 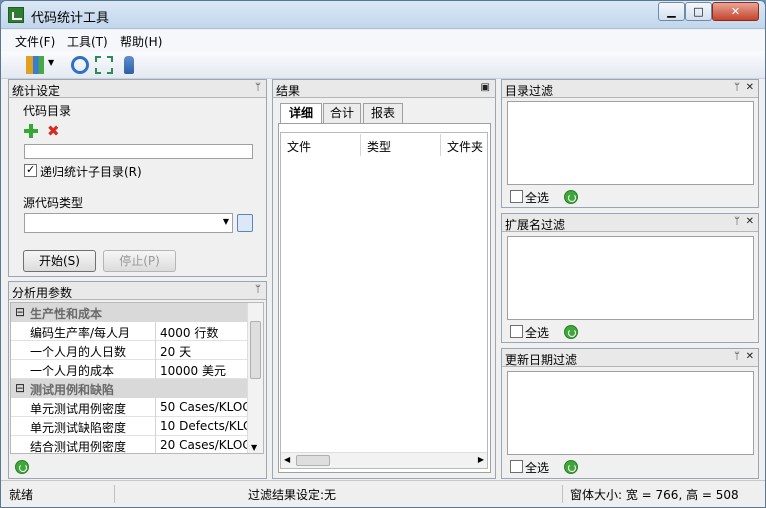 I want to click on delete-icon: ✖, so click(x=53, y=131).